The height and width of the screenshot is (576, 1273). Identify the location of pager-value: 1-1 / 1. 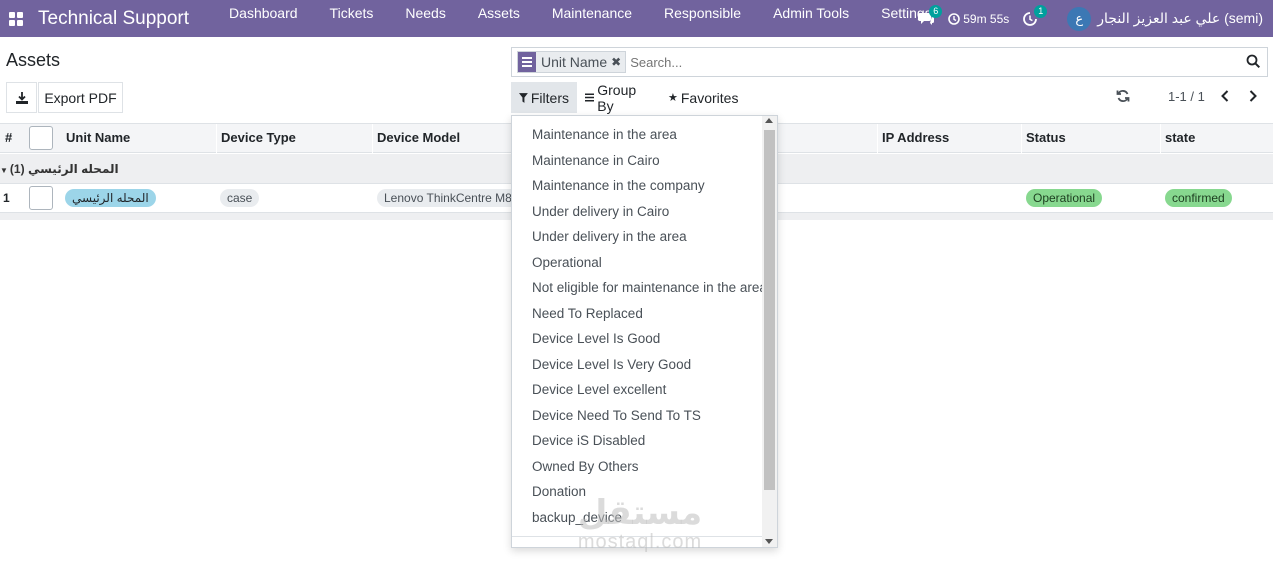
(1186, 96).